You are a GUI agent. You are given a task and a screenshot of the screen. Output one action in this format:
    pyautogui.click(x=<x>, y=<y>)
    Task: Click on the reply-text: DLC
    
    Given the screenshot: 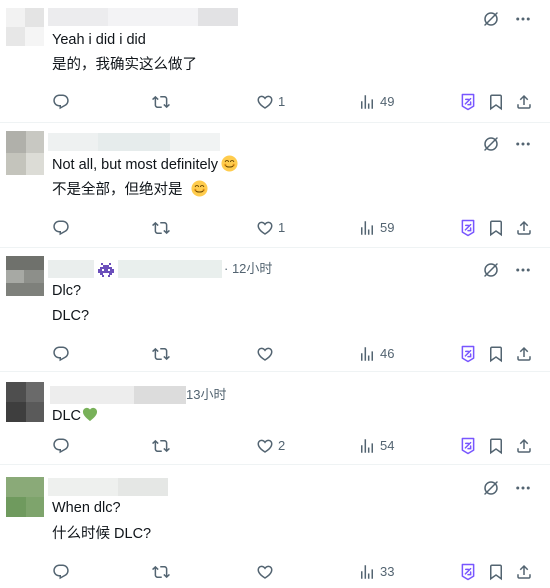 What is the action you would take?
    pyautogui.click(x=75, y=416)
    